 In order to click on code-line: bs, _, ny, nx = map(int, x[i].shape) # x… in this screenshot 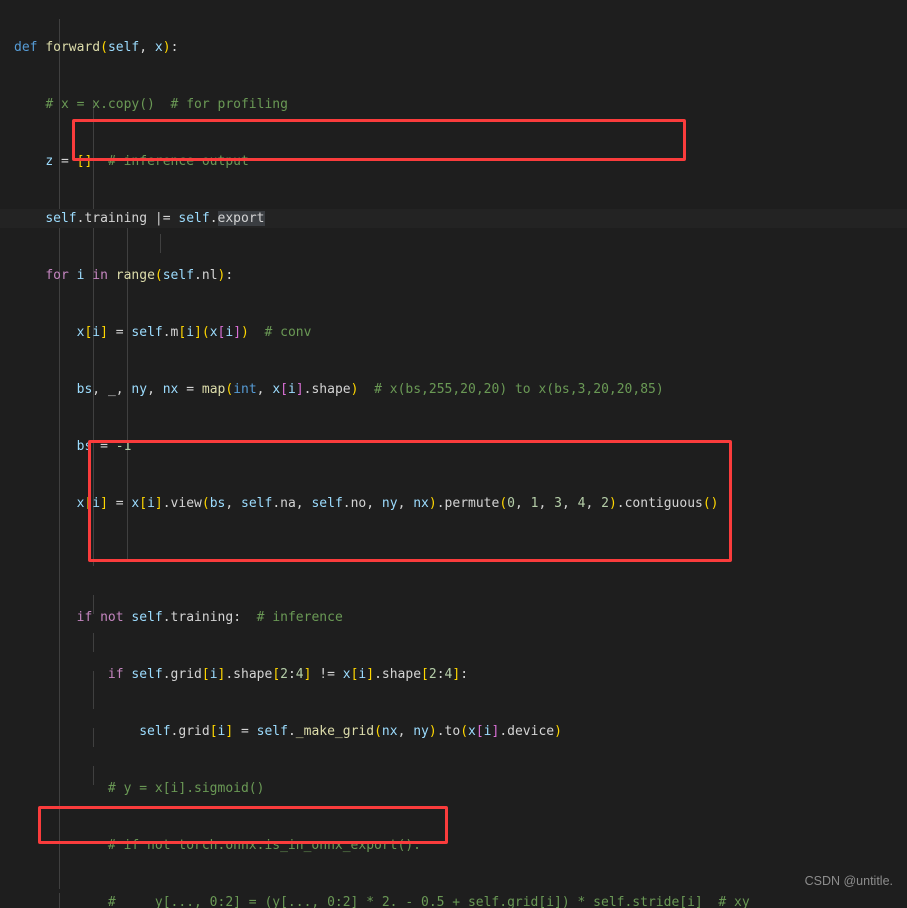, I will do `click(453, 389)`.